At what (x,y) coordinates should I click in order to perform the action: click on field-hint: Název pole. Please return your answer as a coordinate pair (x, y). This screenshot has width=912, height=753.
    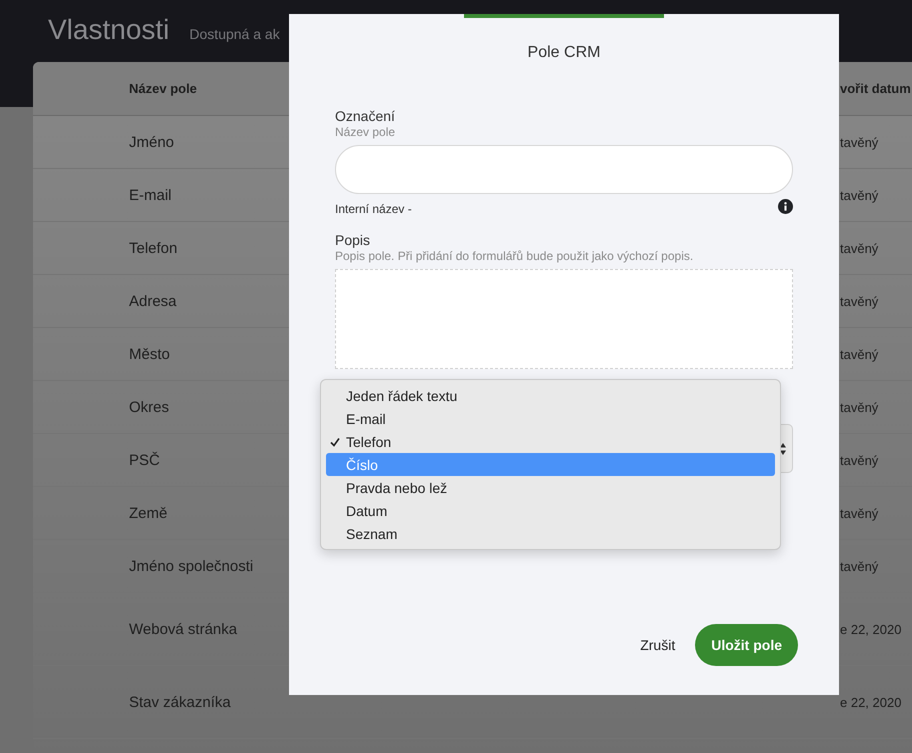
    Looking at the image, I should click on (365, 132).